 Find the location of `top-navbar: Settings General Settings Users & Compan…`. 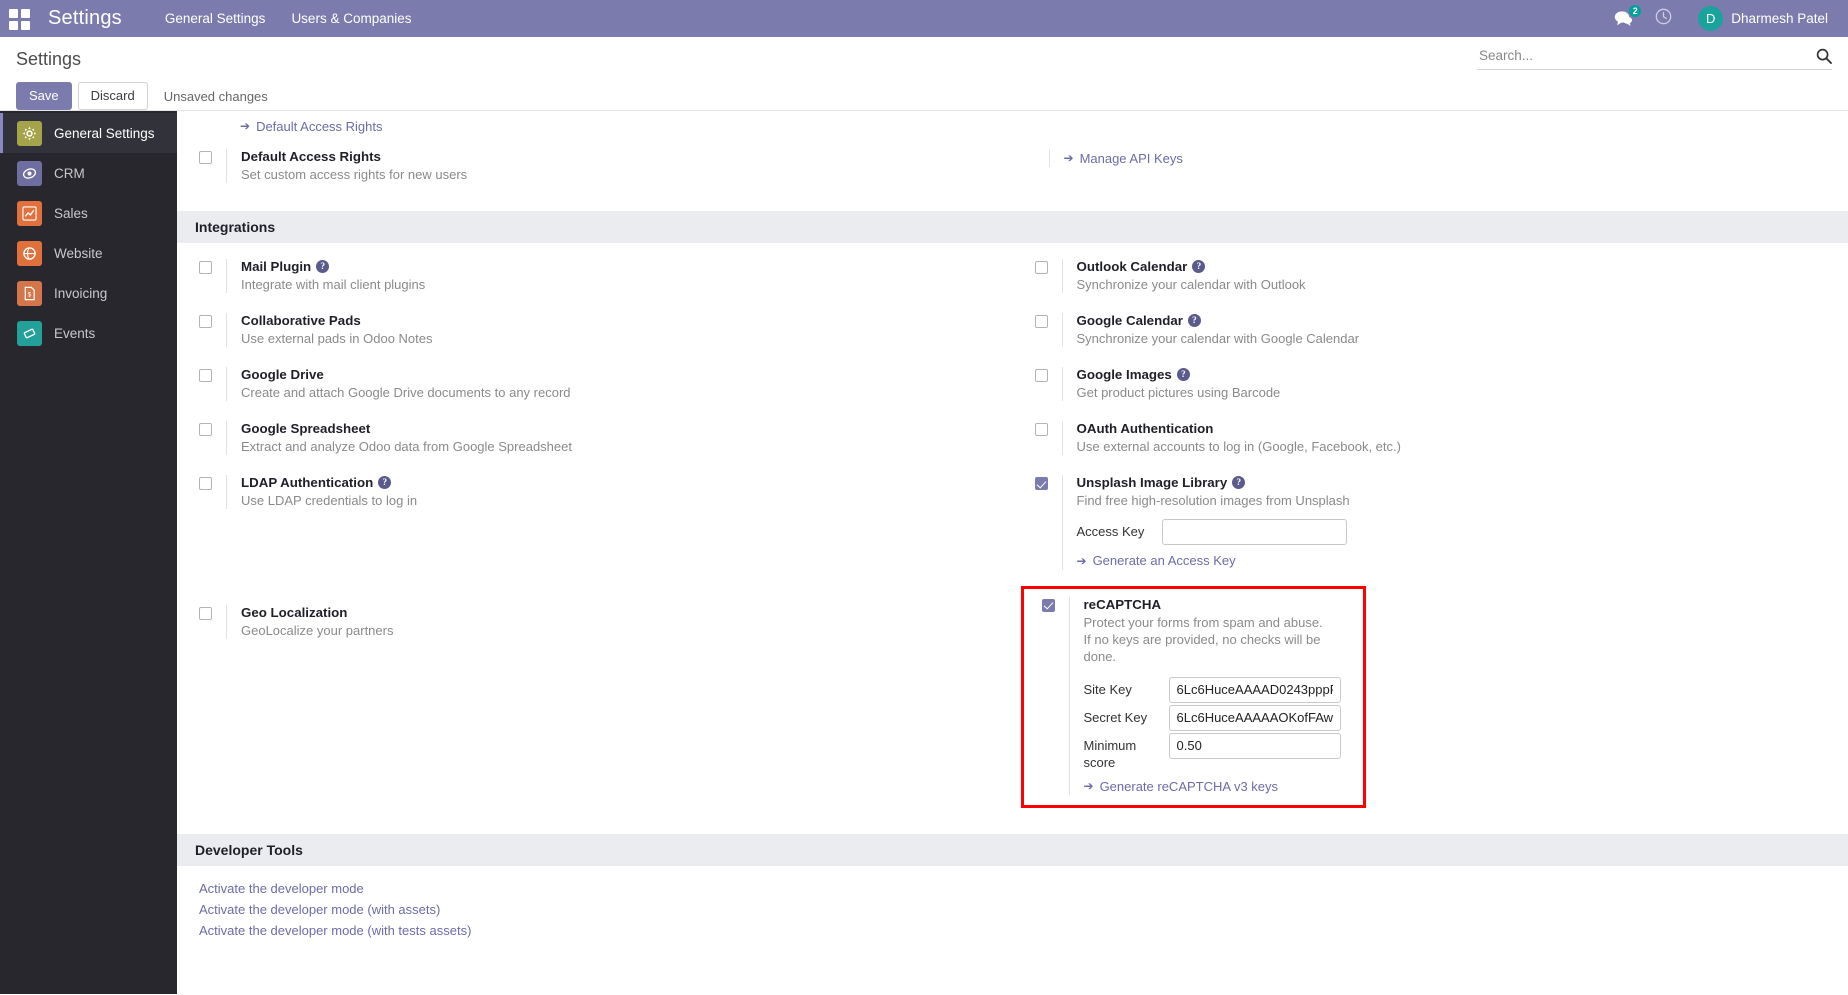

top-navbar: Settings General Settings Users & Compan… is located at coordinates (924, 18).